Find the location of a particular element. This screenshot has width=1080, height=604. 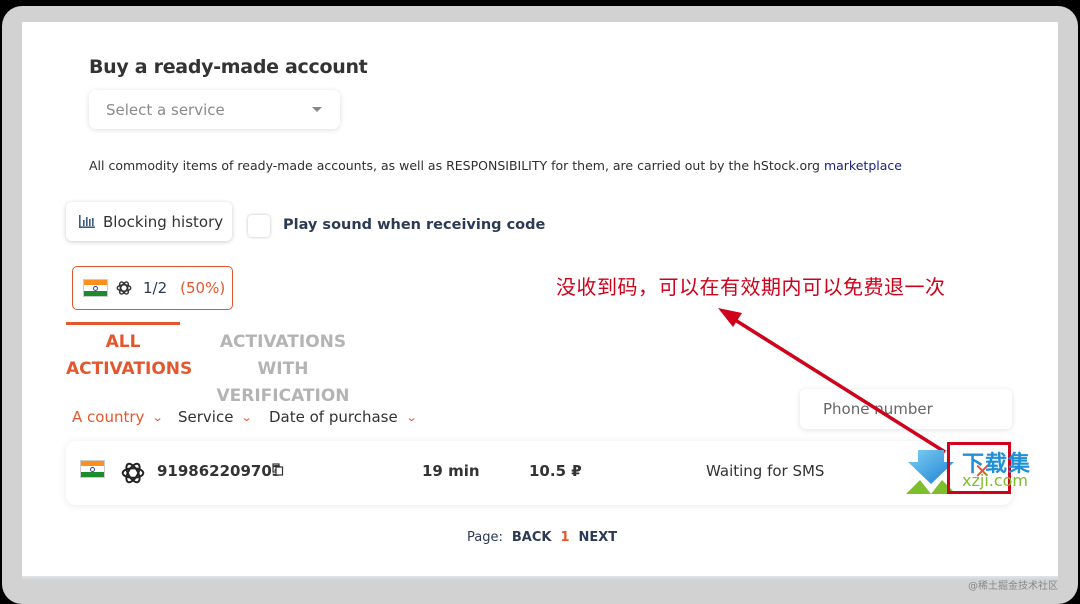

blocking-history-label: Blocking history is located at coordinates (163, 221).